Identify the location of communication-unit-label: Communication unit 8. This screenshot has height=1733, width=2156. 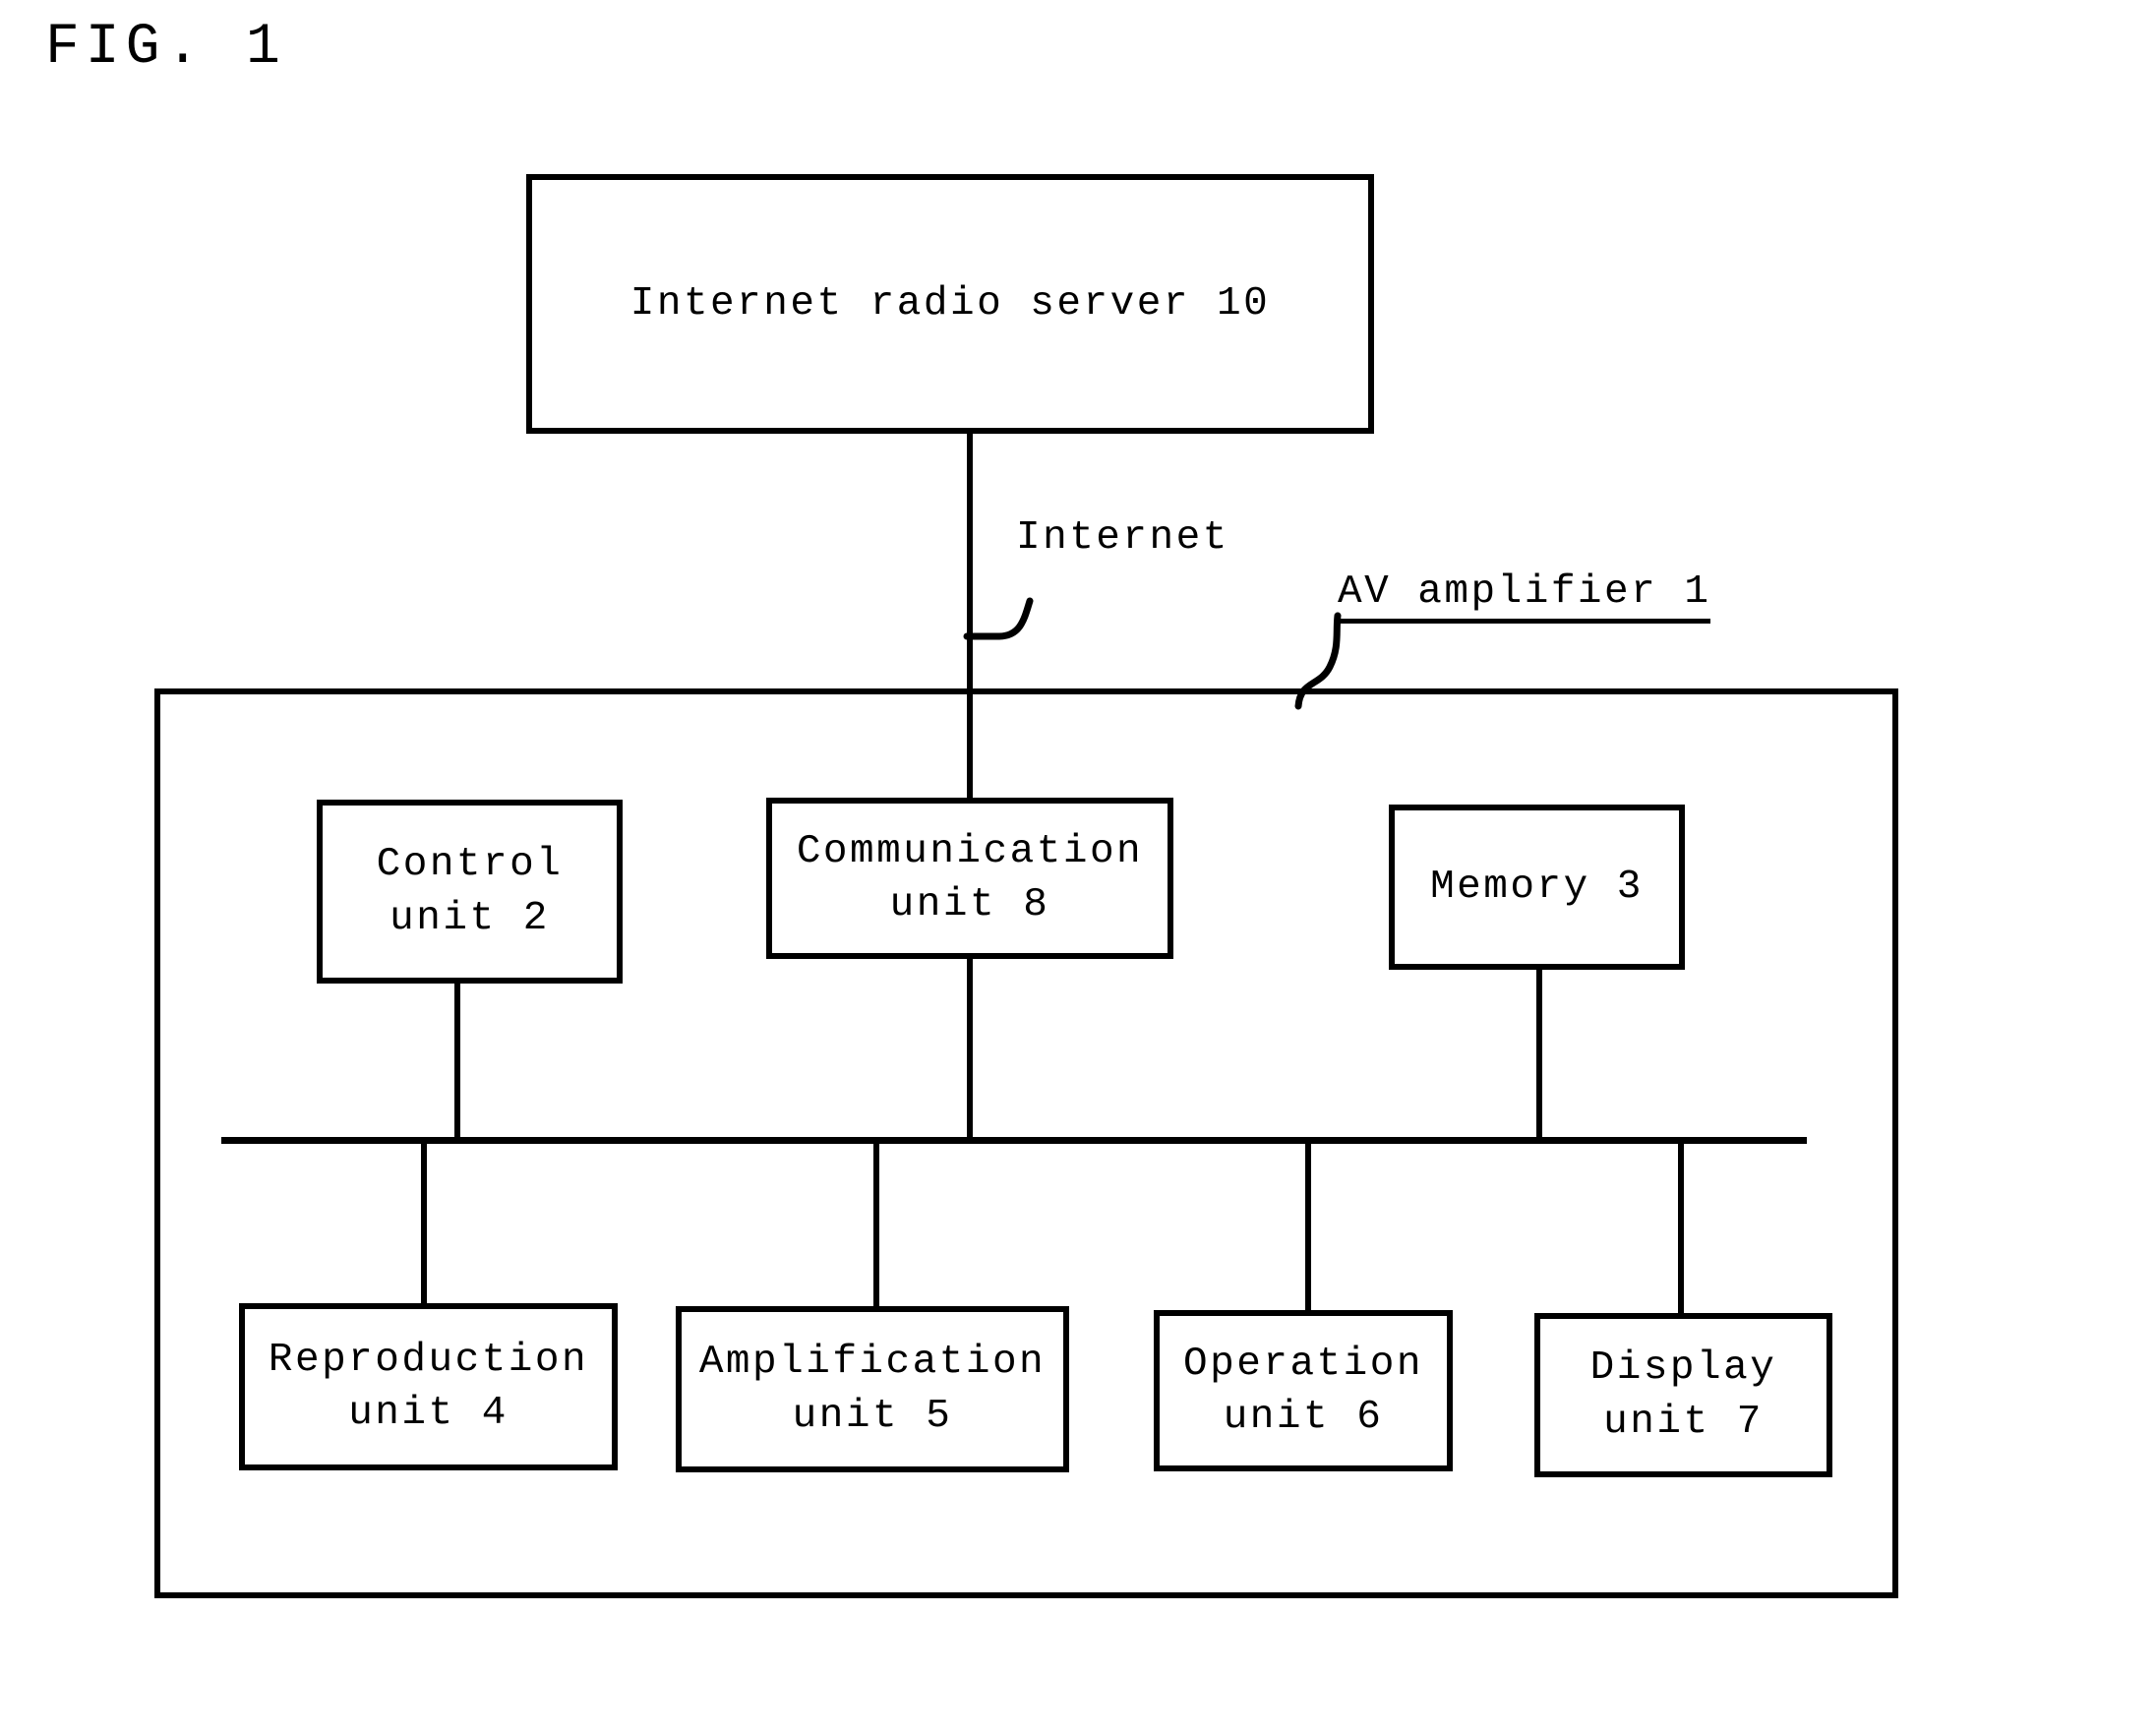
(970, 878).